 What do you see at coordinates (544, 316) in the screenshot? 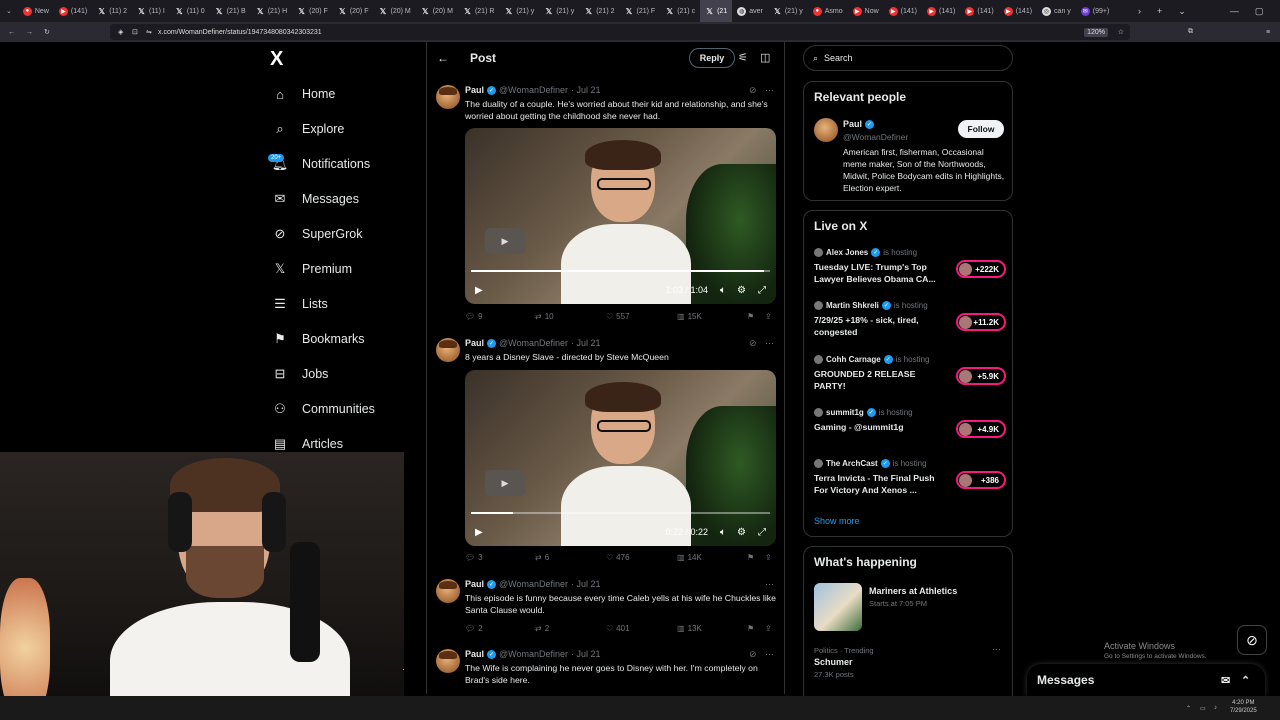
I see `repost-action: ⇄ 10` at bounding box center [544, 316].